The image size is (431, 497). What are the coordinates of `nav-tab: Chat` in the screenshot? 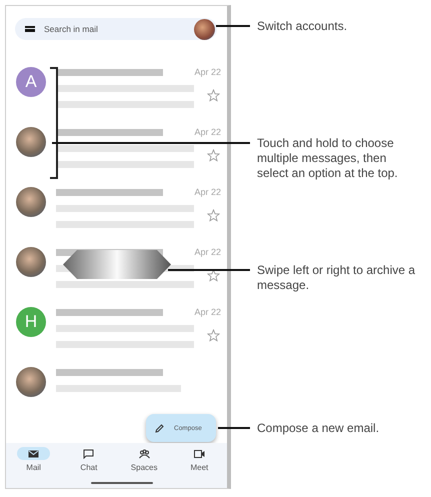 It's located at (88, 467).